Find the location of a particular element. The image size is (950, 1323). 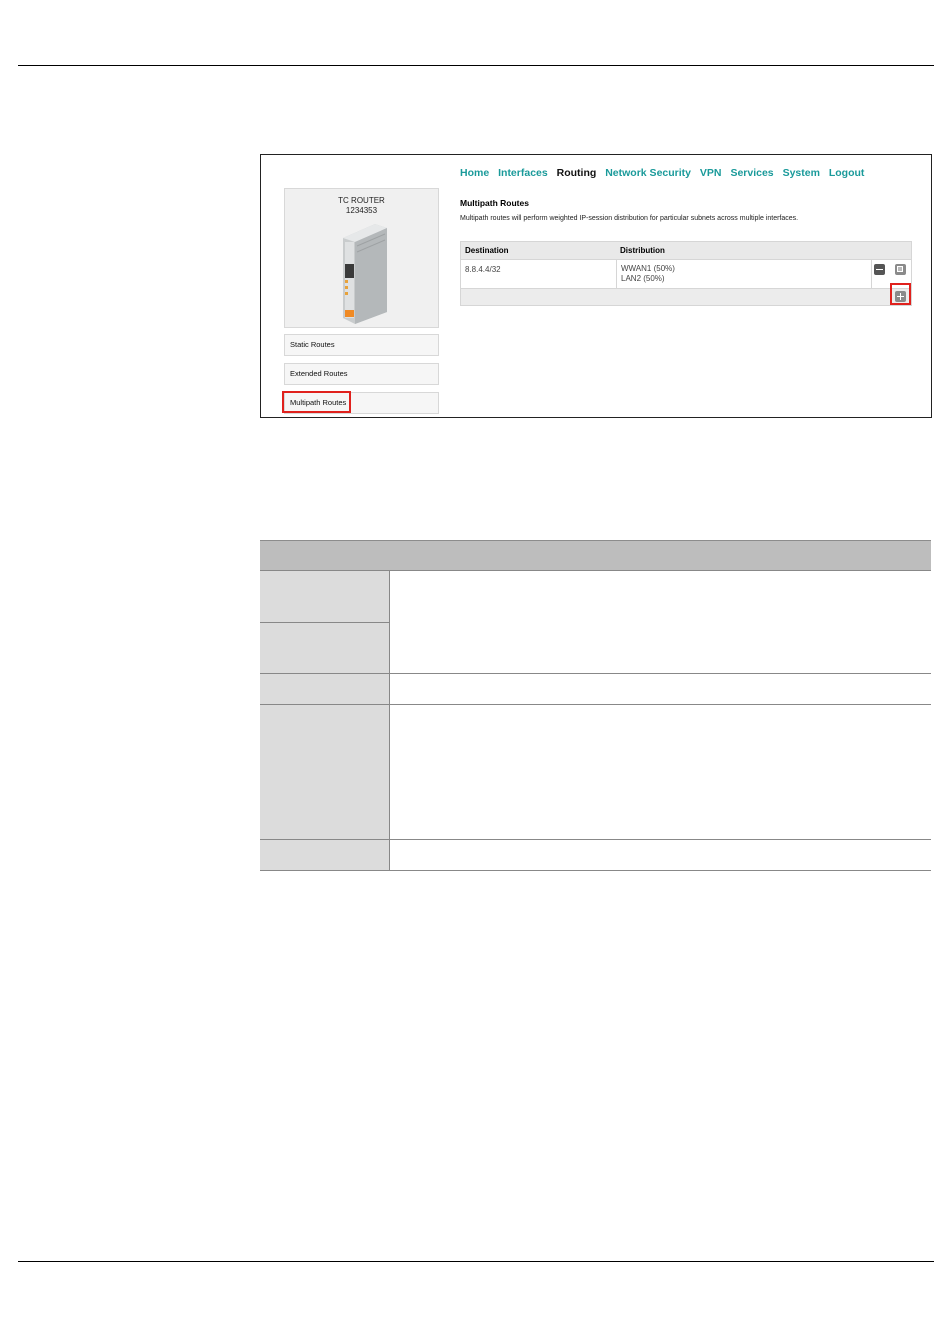

column-header-distribution: Distribution is located at coordinates (642, 250).